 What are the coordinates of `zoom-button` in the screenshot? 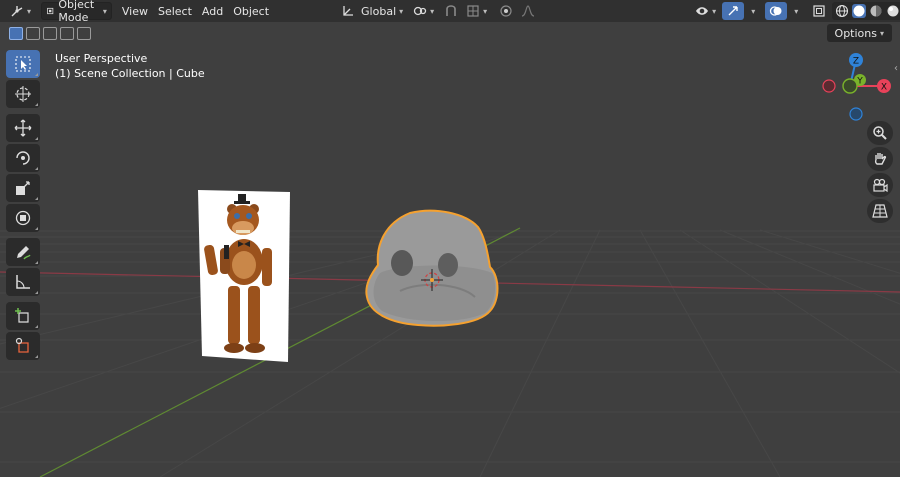 It's located at (880, 133).